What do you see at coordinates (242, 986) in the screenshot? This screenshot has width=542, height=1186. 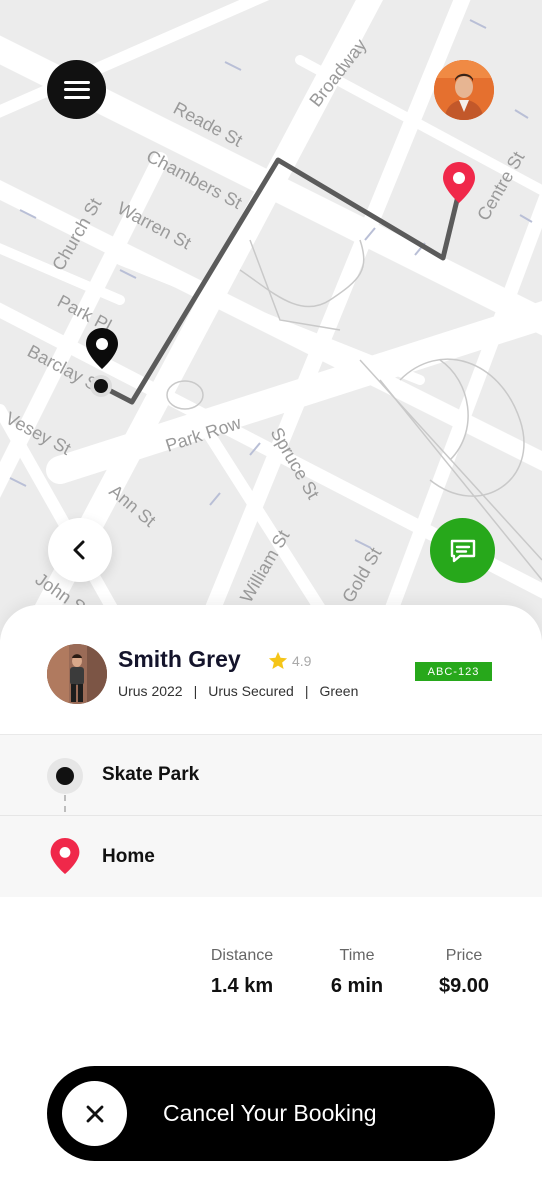 I see `distance-value: 1.4 km` at bounding box center [242, 986].